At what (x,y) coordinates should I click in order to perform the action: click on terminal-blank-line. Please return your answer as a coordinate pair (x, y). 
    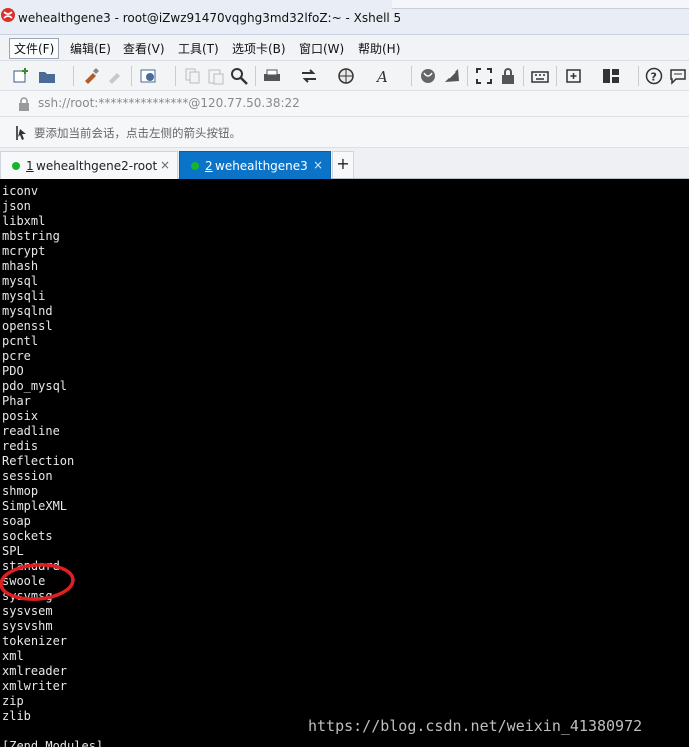
    Looking at the image, I should click on (52, 731).